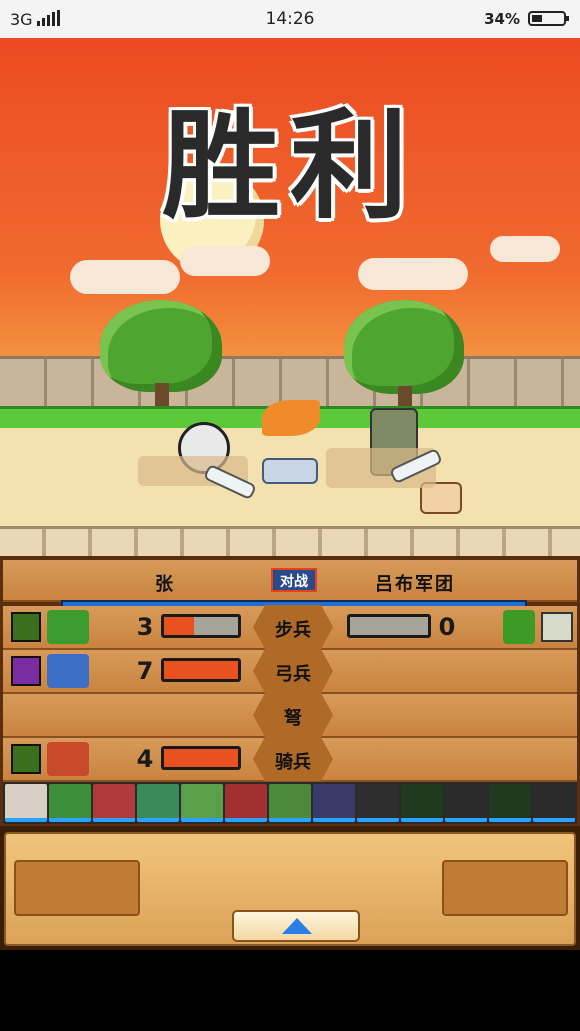 The width and height of the screenshot is (580, 1031). I want to click on enemy-slot, so click(557, 627).